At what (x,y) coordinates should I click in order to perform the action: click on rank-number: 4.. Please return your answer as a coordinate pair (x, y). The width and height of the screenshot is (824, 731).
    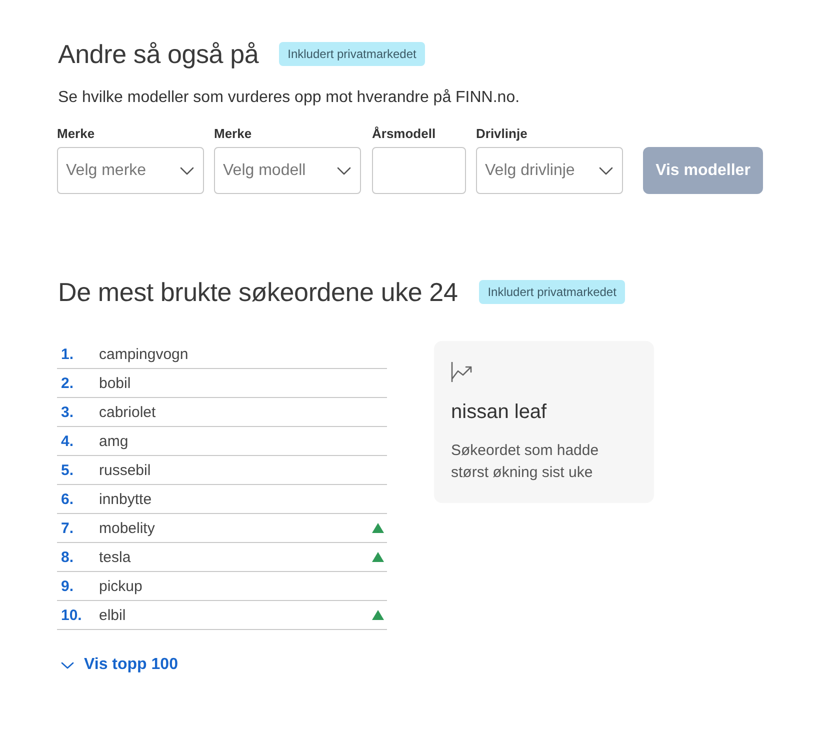
    Looking at the image, I should click on (68, 441).